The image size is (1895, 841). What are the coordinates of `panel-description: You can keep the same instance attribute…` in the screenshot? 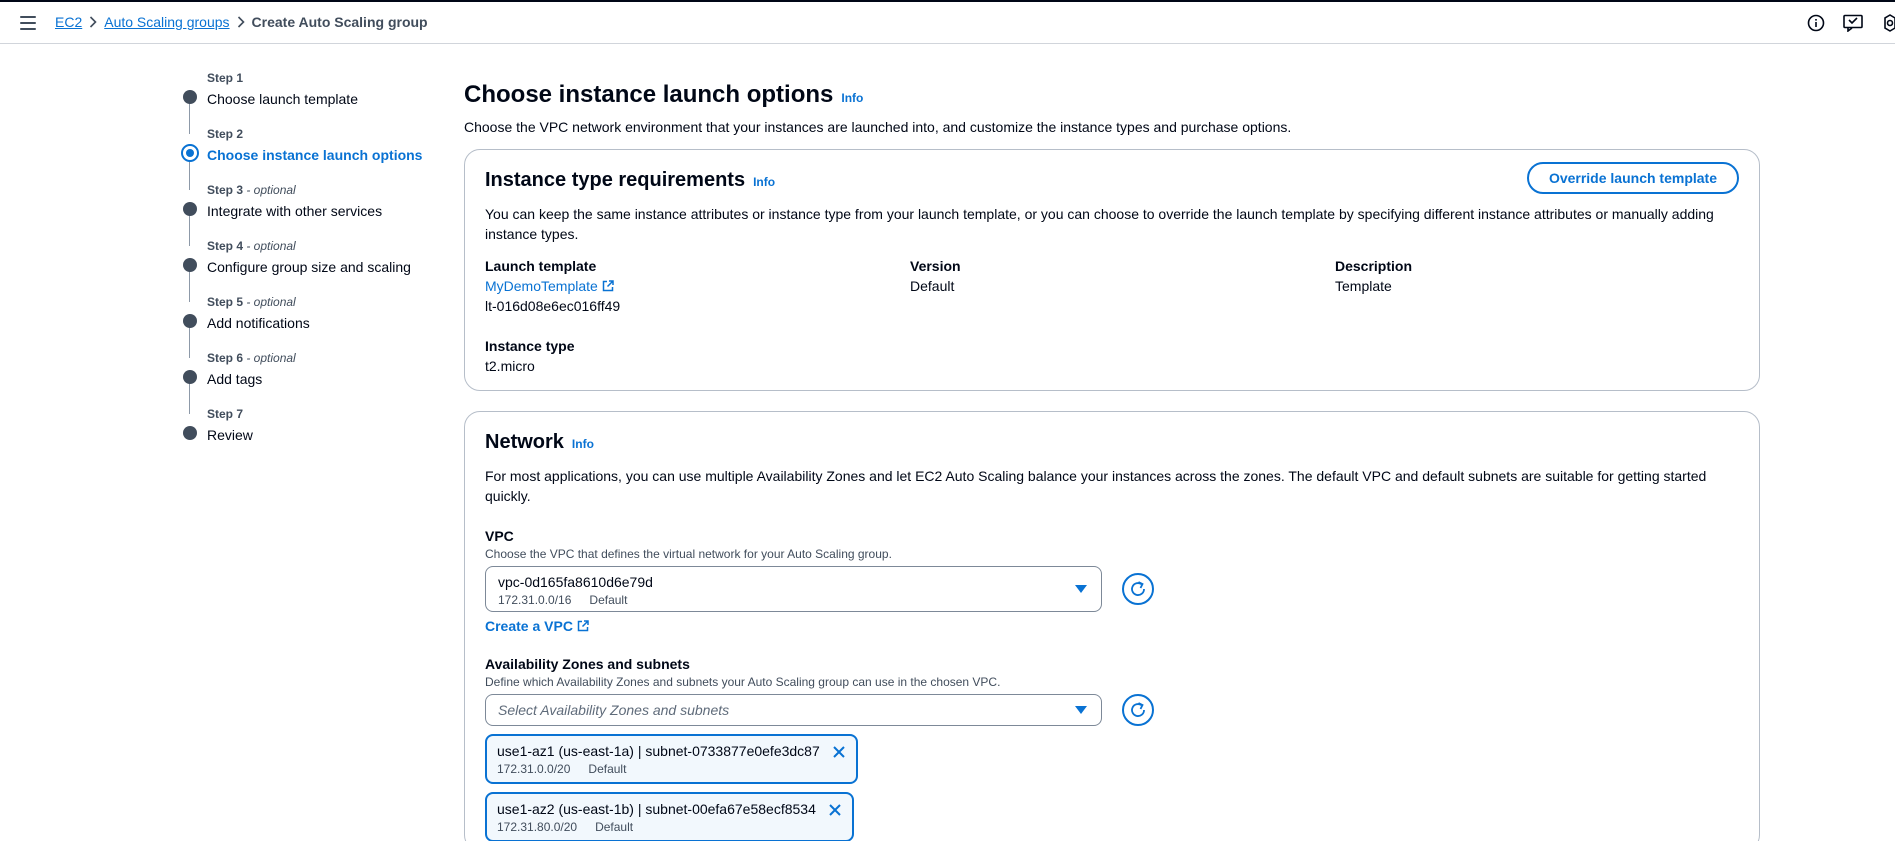 It's located at (1099, 224).